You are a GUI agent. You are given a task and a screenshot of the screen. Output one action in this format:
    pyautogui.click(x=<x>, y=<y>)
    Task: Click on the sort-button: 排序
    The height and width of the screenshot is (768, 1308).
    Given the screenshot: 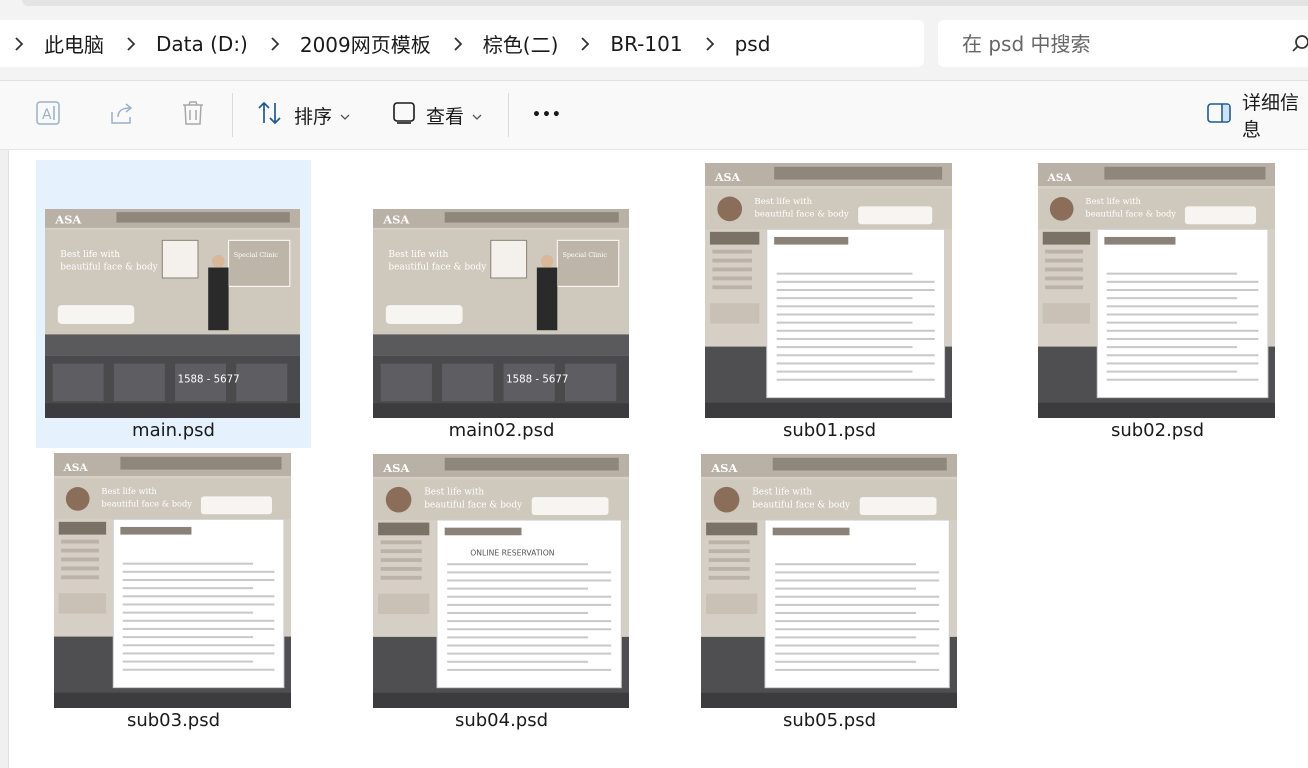 What is the action you would take?
    pyautogui.click(x=303, y=115)
    